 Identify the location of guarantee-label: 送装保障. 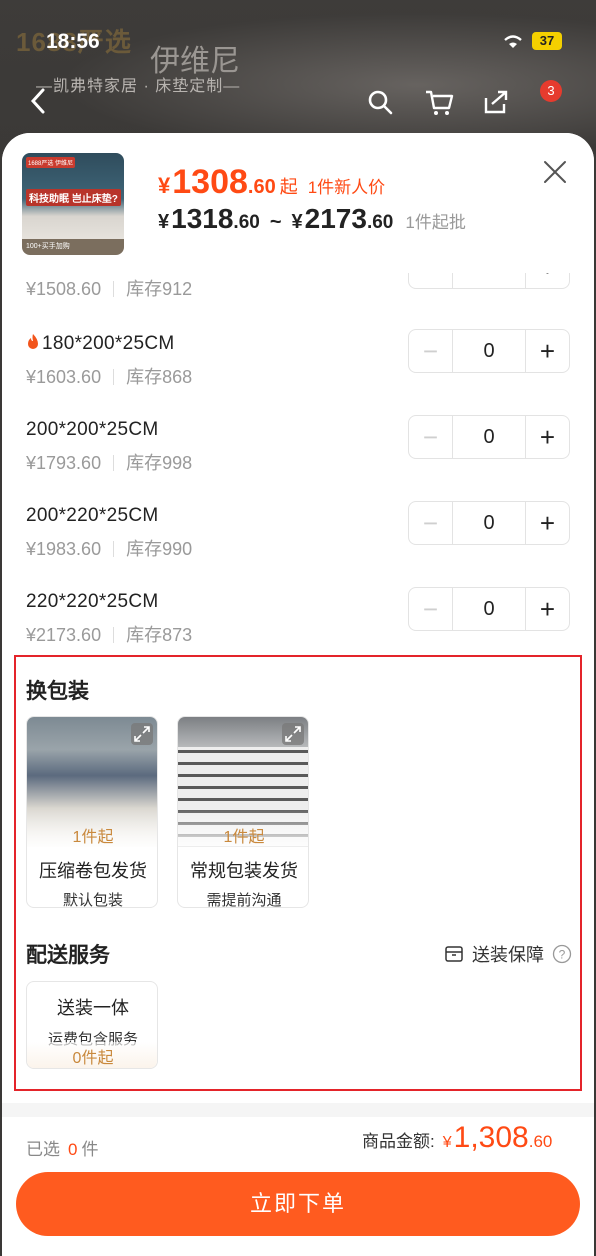
(508, 955).